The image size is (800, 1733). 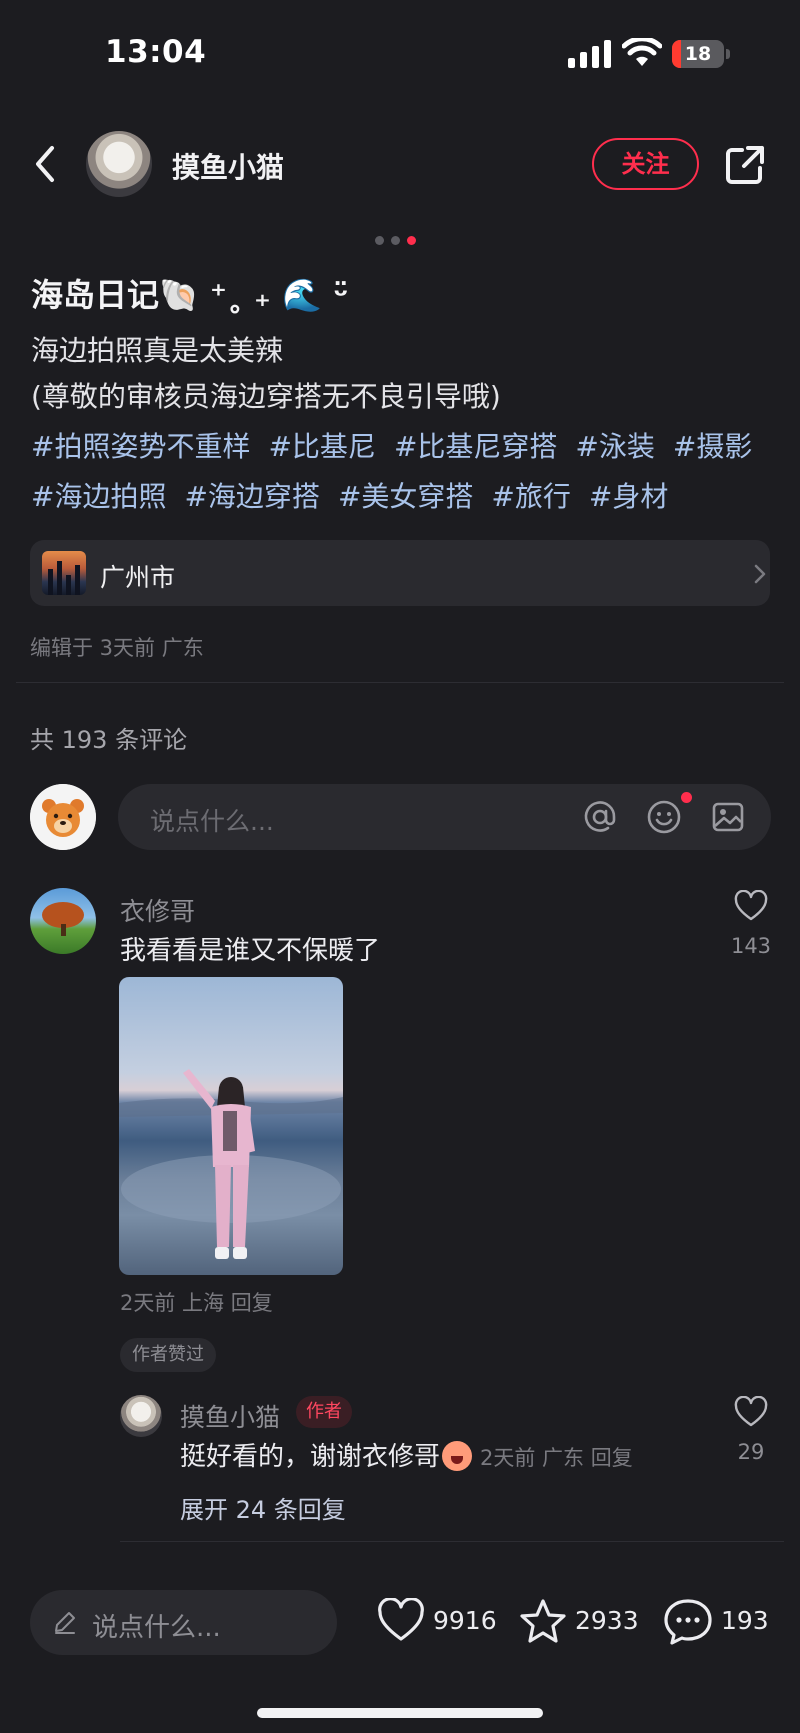 What do you see at coordinates (686, 797) in the screenshot?
I see `notification-dot` at bounding box center [686, 797].